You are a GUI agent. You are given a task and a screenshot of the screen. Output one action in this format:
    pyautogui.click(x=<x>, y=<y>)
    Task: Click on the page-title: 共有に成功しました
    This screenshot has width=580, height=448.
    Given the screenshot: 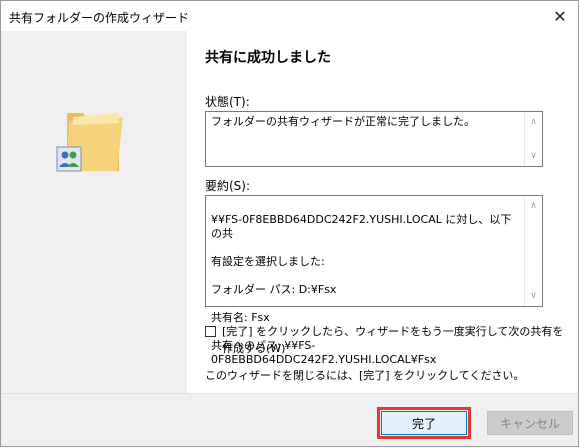 What is the action you would take?
    pyautogui.click(x=268, y=58)
    